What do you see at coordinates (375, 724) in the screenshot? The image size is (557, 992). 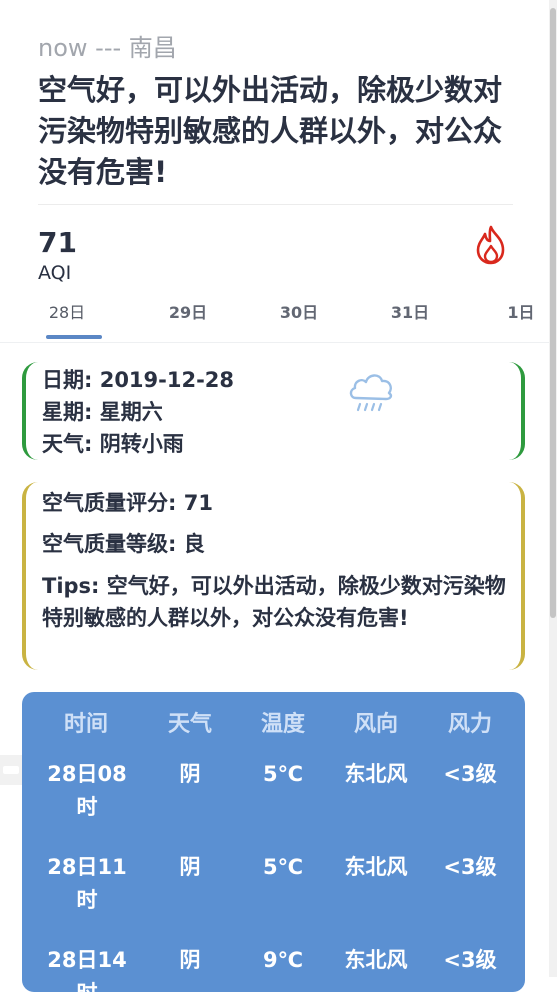 I see `header-wind-direction: 风向` at bounding box center [375, 724].